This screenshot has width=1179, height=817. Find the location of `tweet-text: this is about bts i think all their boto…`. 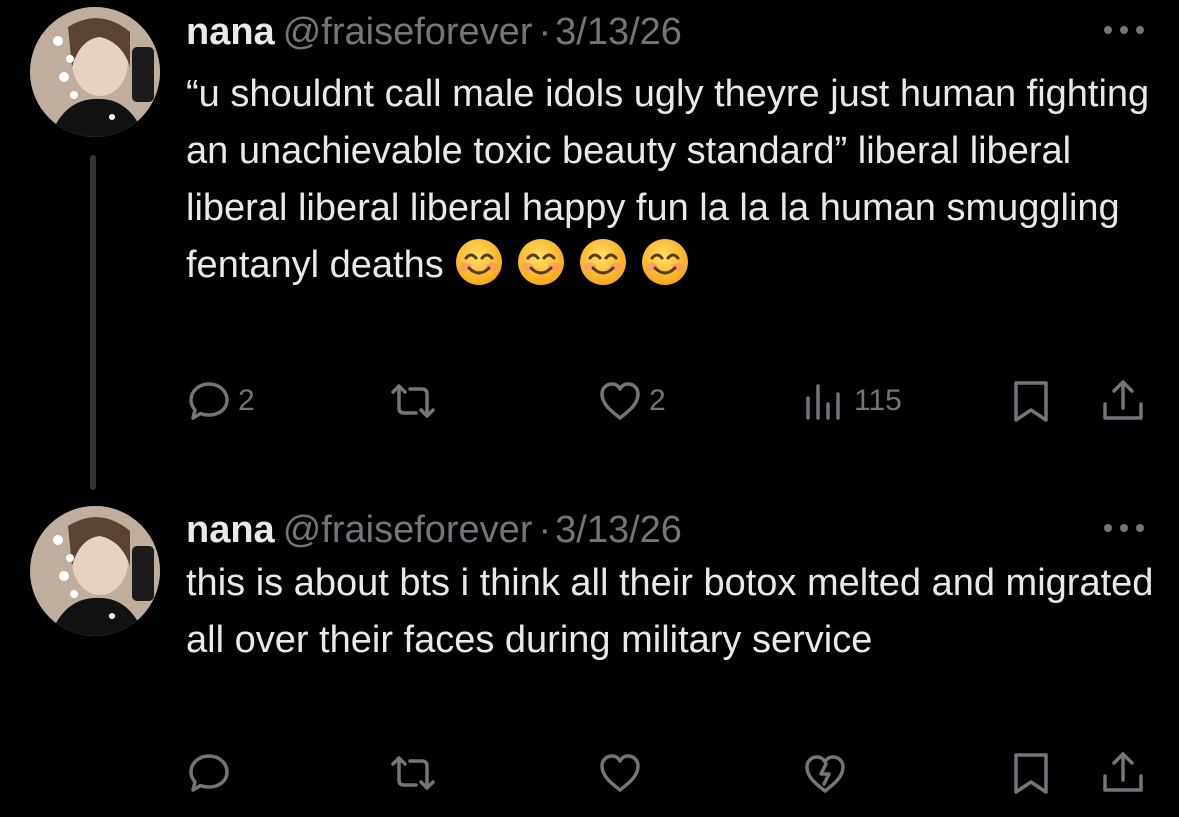

tweet-text: this is about bts i think all their boto… is located at coordinates (671, 612).